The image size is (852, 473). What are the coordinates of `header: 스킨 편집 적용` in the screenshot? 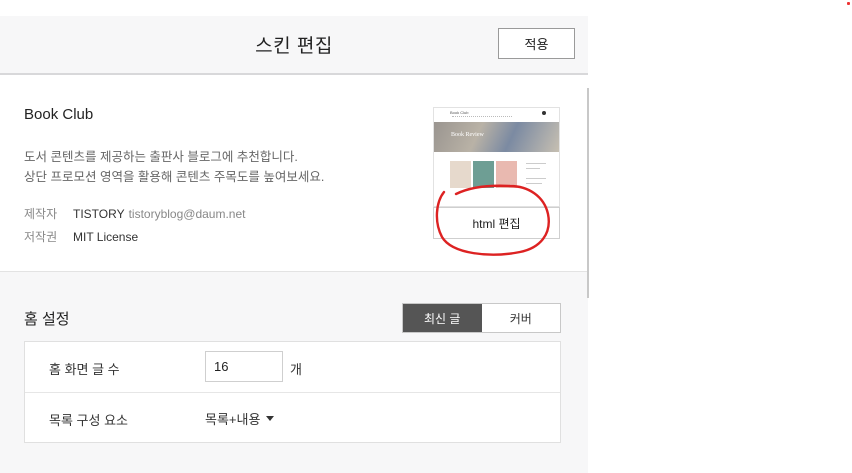 It's located at (294, 45).